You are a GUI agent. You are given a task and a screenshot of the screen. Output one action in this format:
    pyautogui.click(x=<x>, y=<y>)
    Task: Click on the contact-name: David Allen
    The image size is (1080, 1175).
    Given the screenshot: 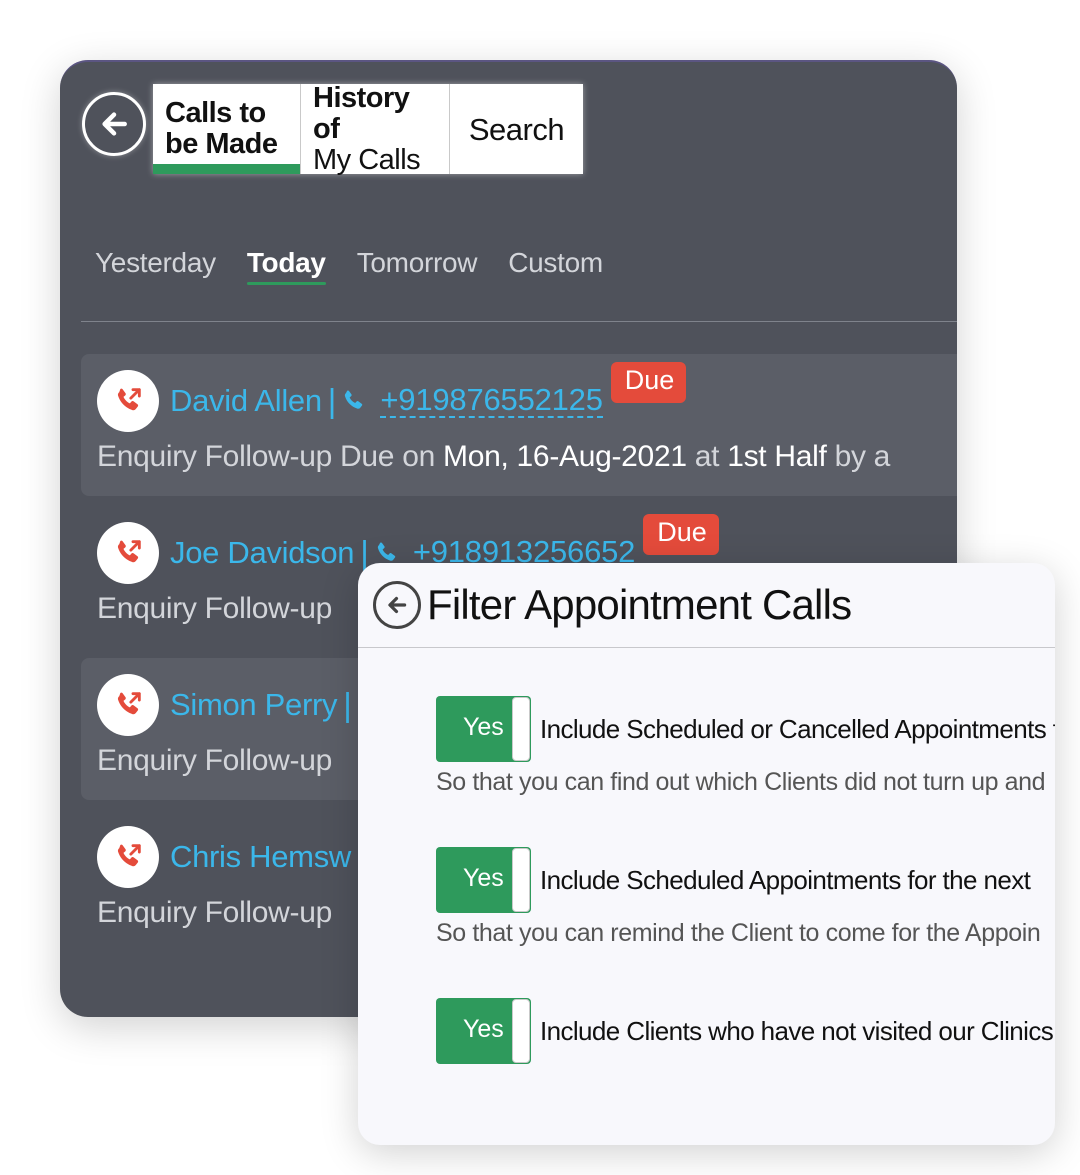 What is the action you would take?
    pyautogui.click(x=246, y=401)
    